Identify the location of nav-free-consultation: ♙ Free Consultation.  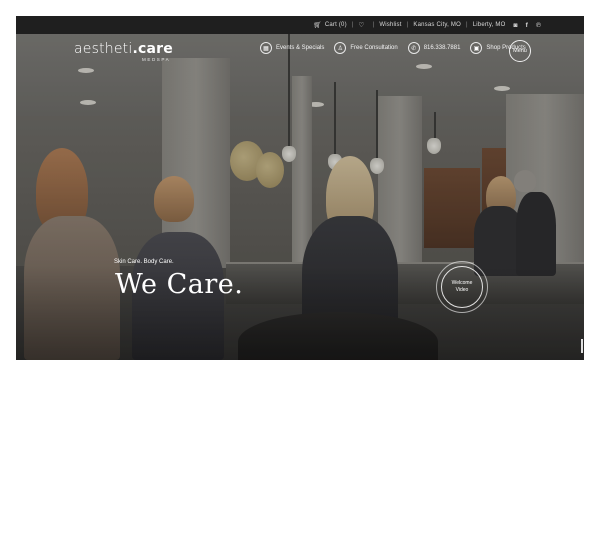
(366, 48).